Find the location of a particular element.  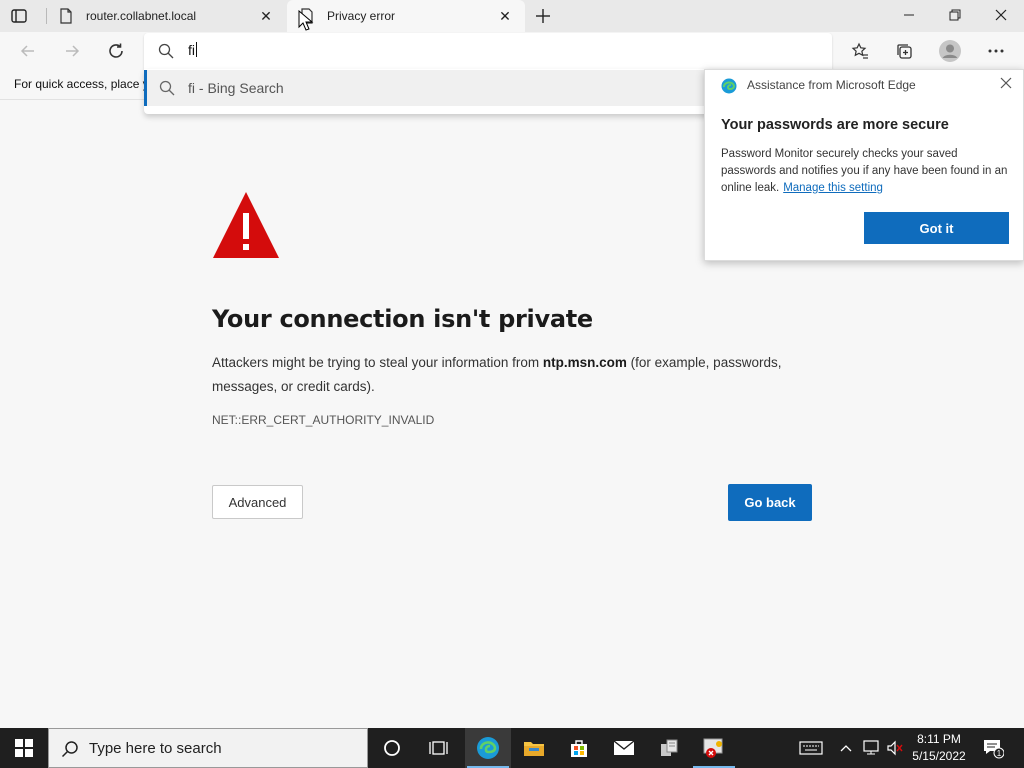

popup-title: Assistance from Microsoft Edge is located at coordinates (831, 85).